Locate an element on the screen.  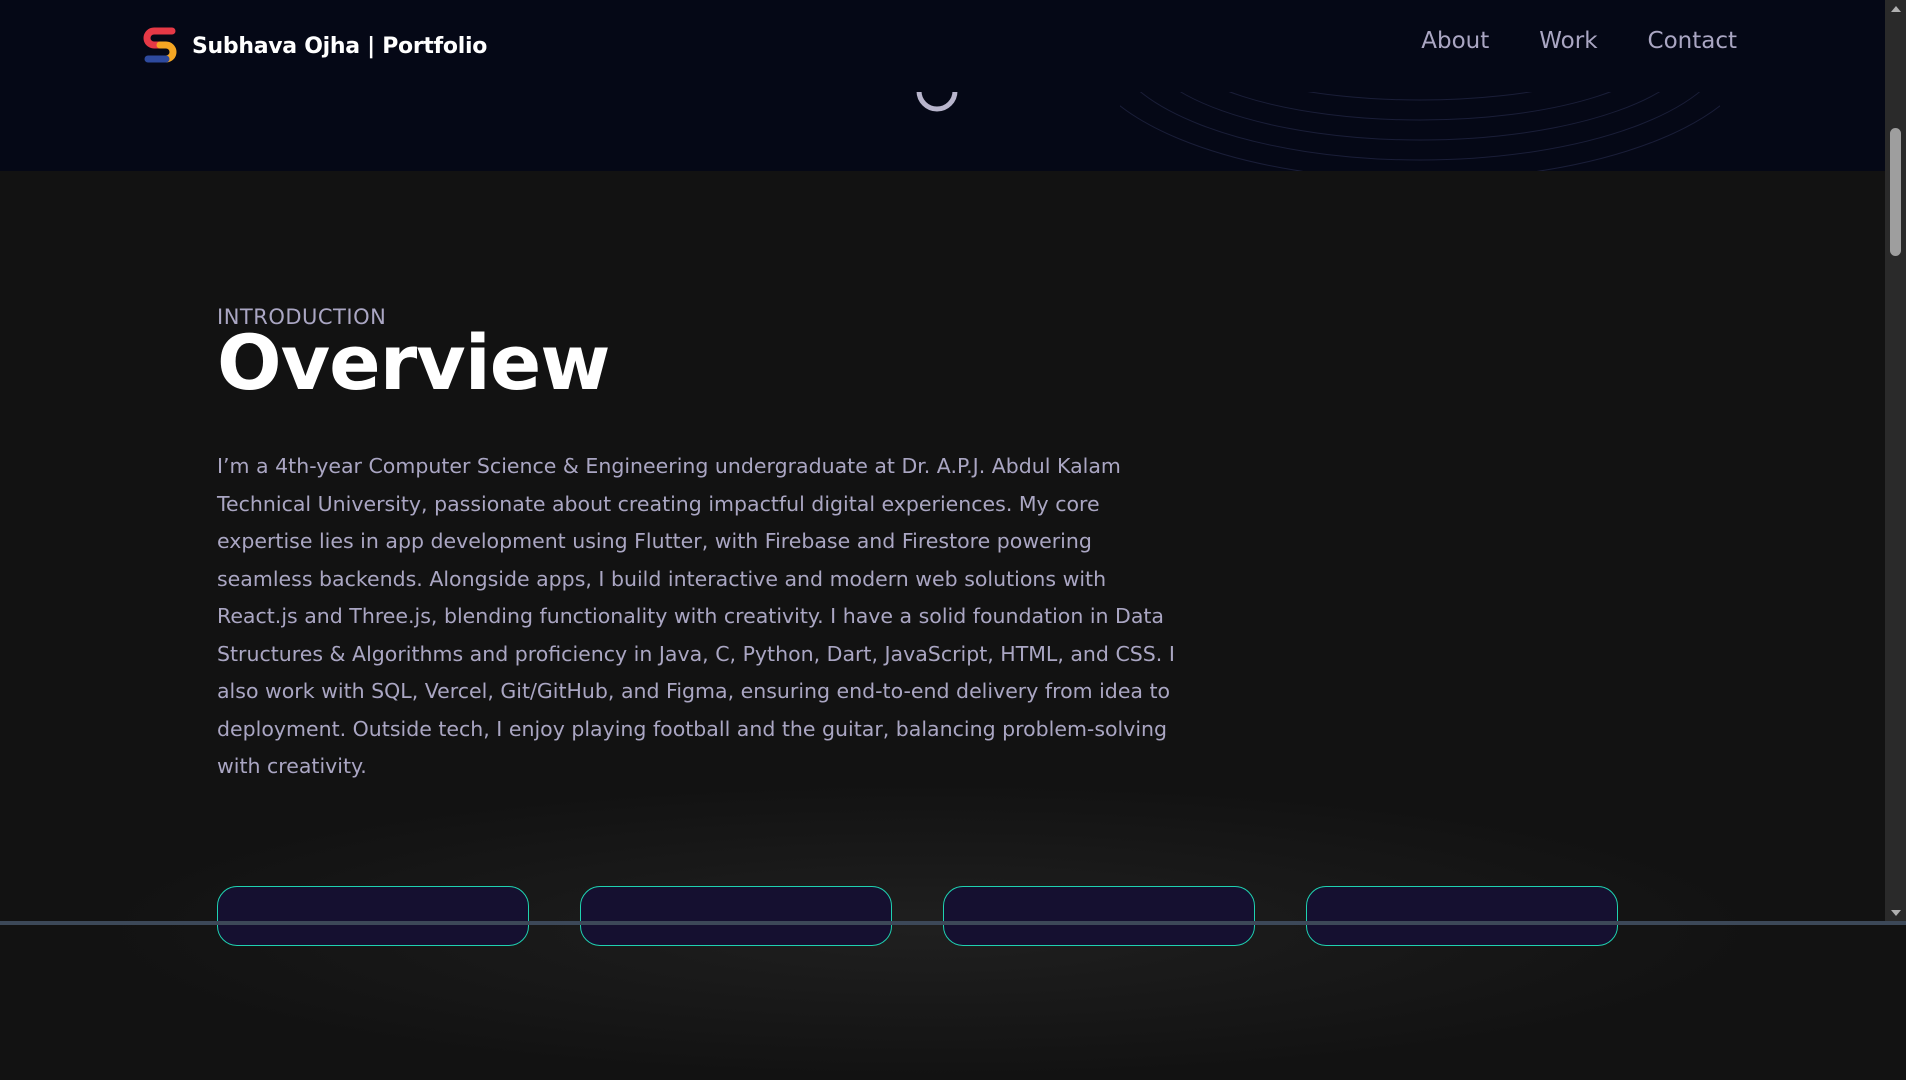
nav-menu: About Work Contact is located at coordinates (1579, 41).